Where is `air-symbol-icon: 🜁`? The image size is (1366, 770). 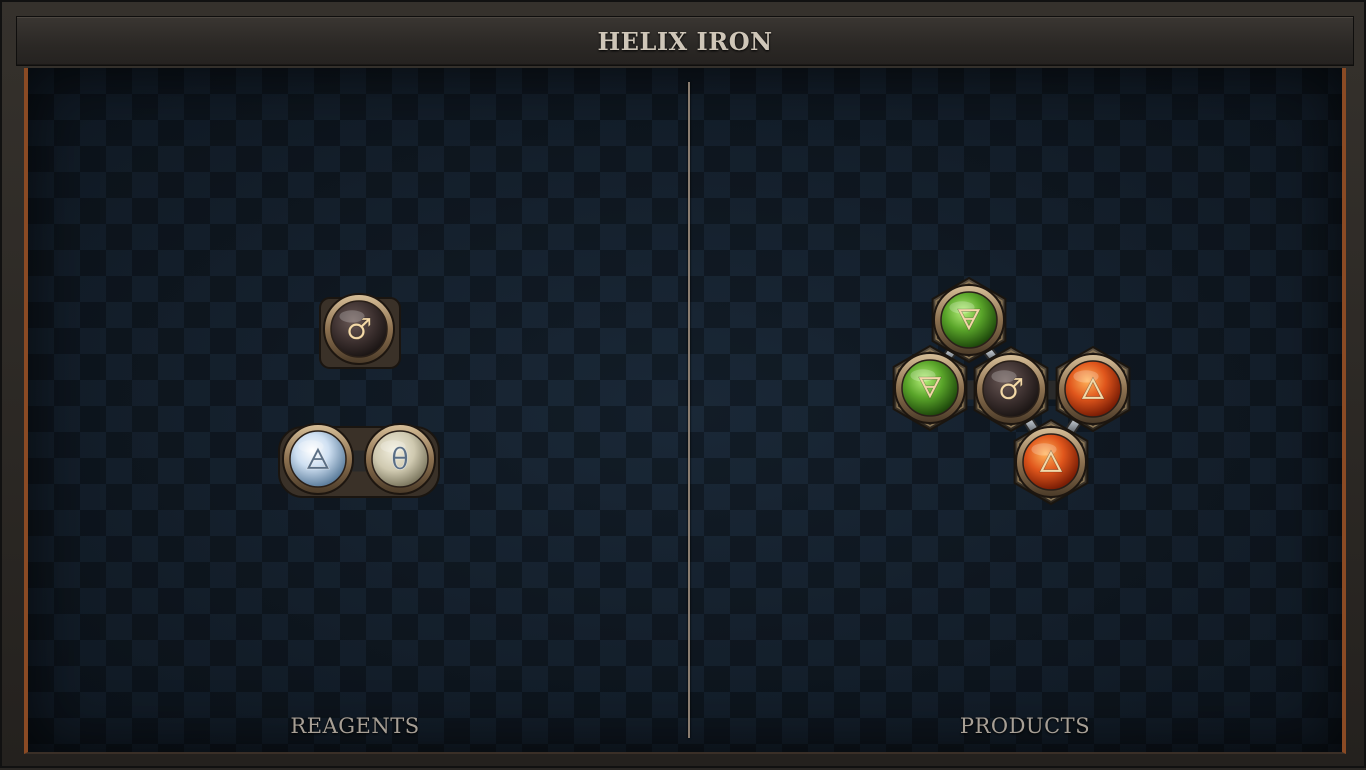 air-symbol-icon: 🜁 is located at coordinates (318, 459).